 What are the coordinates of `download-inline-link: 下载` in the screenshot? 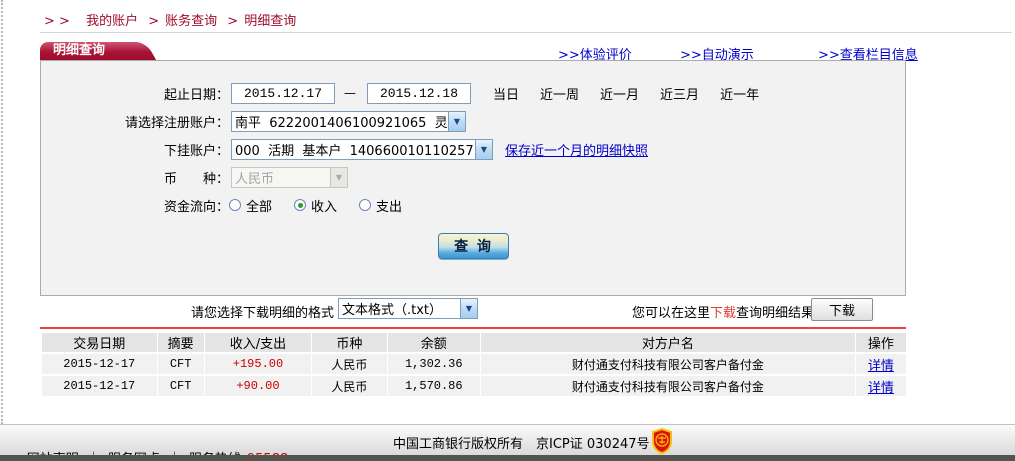 It's located at (723, 313).